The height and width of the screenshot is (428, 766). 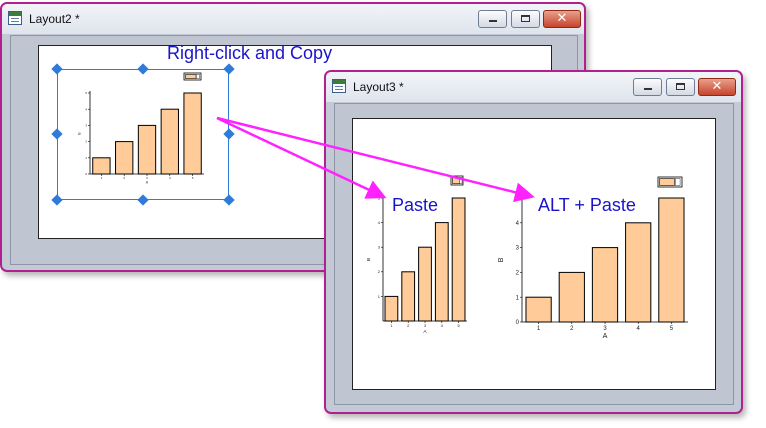 I want to click on selection-box, so click(x=143, y=134).